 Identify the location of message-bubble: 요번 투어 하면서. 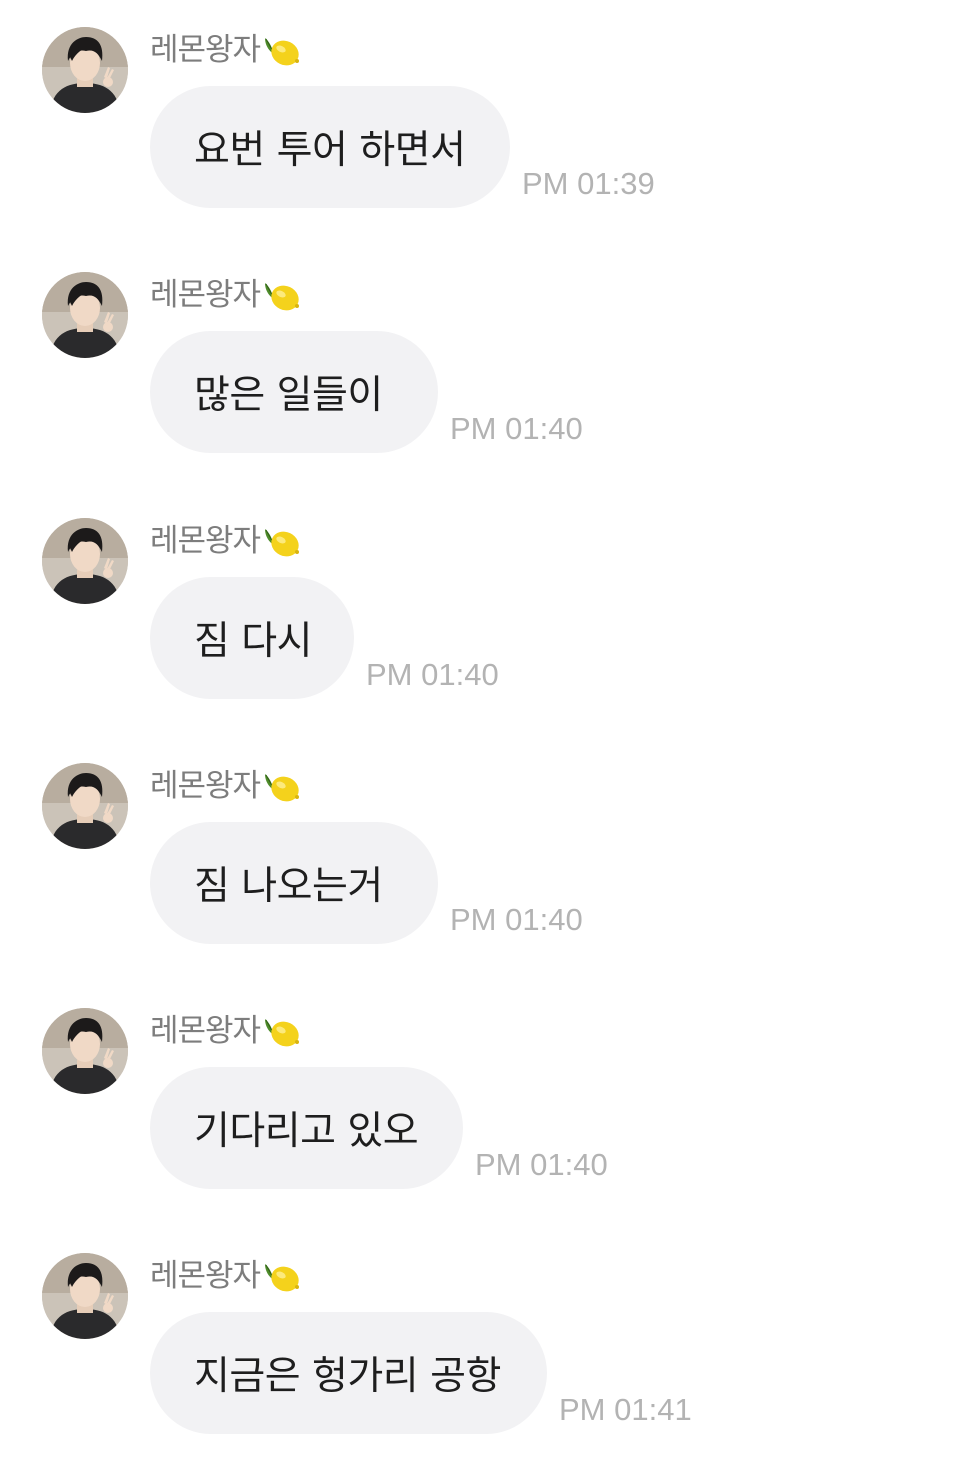
(330, 147).